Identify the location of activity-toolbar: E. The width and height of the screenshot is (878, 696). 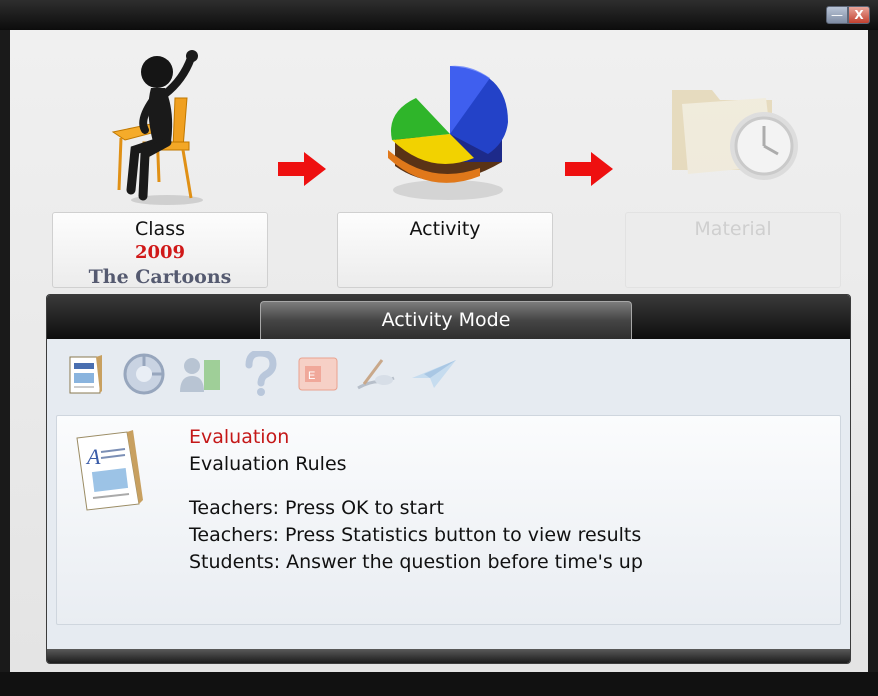
(264, 374).